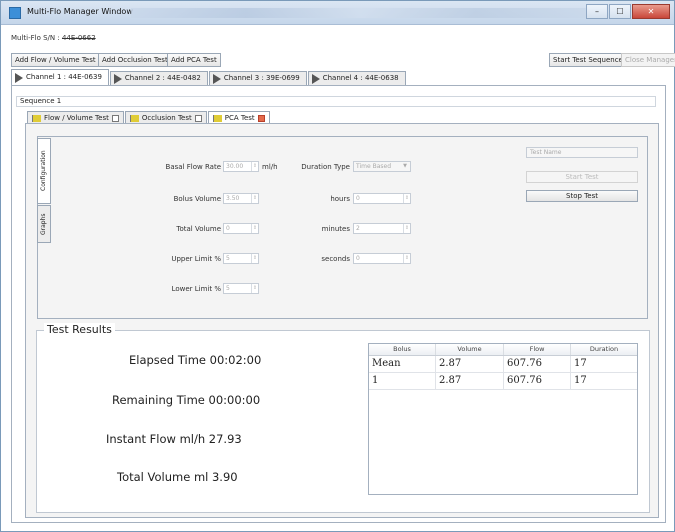  Describe the element at coordinates (358, 198) in the screenshot. I see `hours-value: 0` at that location.